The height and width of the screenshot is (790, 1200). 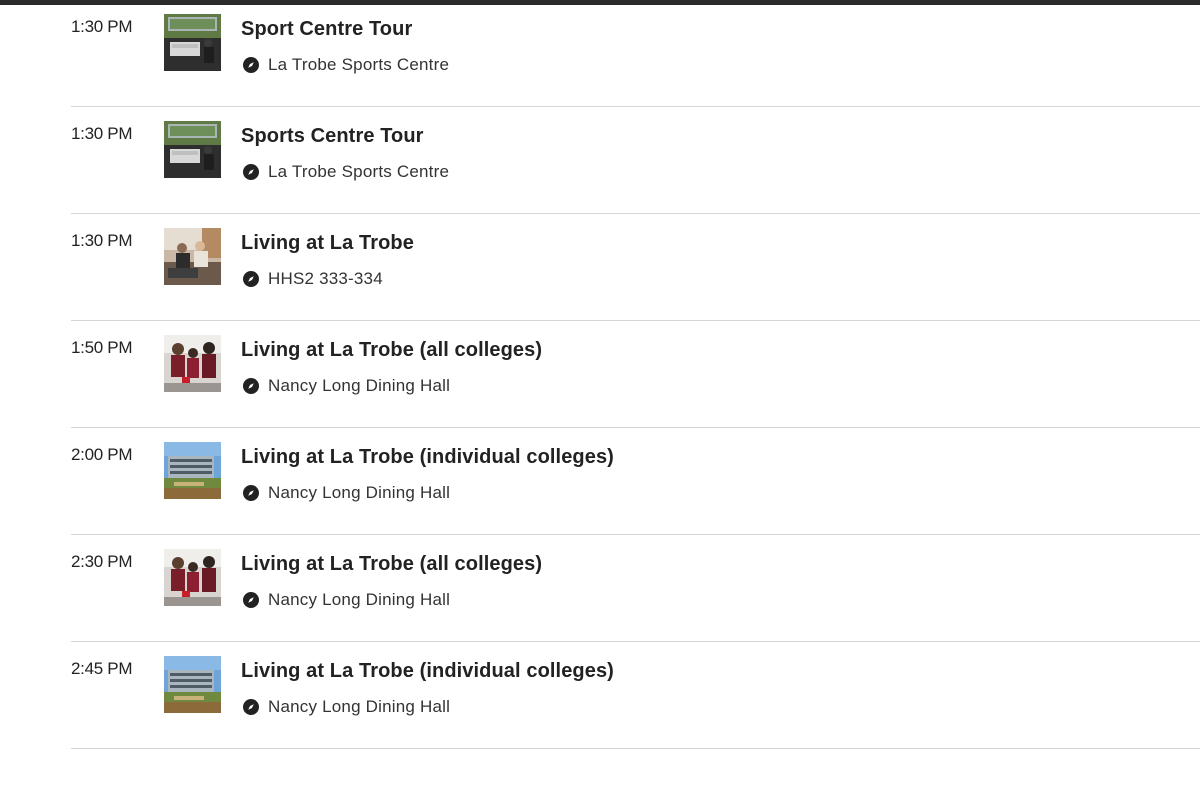 I want to click on event-time: 2:30 PM, so click(x=102, y=561).